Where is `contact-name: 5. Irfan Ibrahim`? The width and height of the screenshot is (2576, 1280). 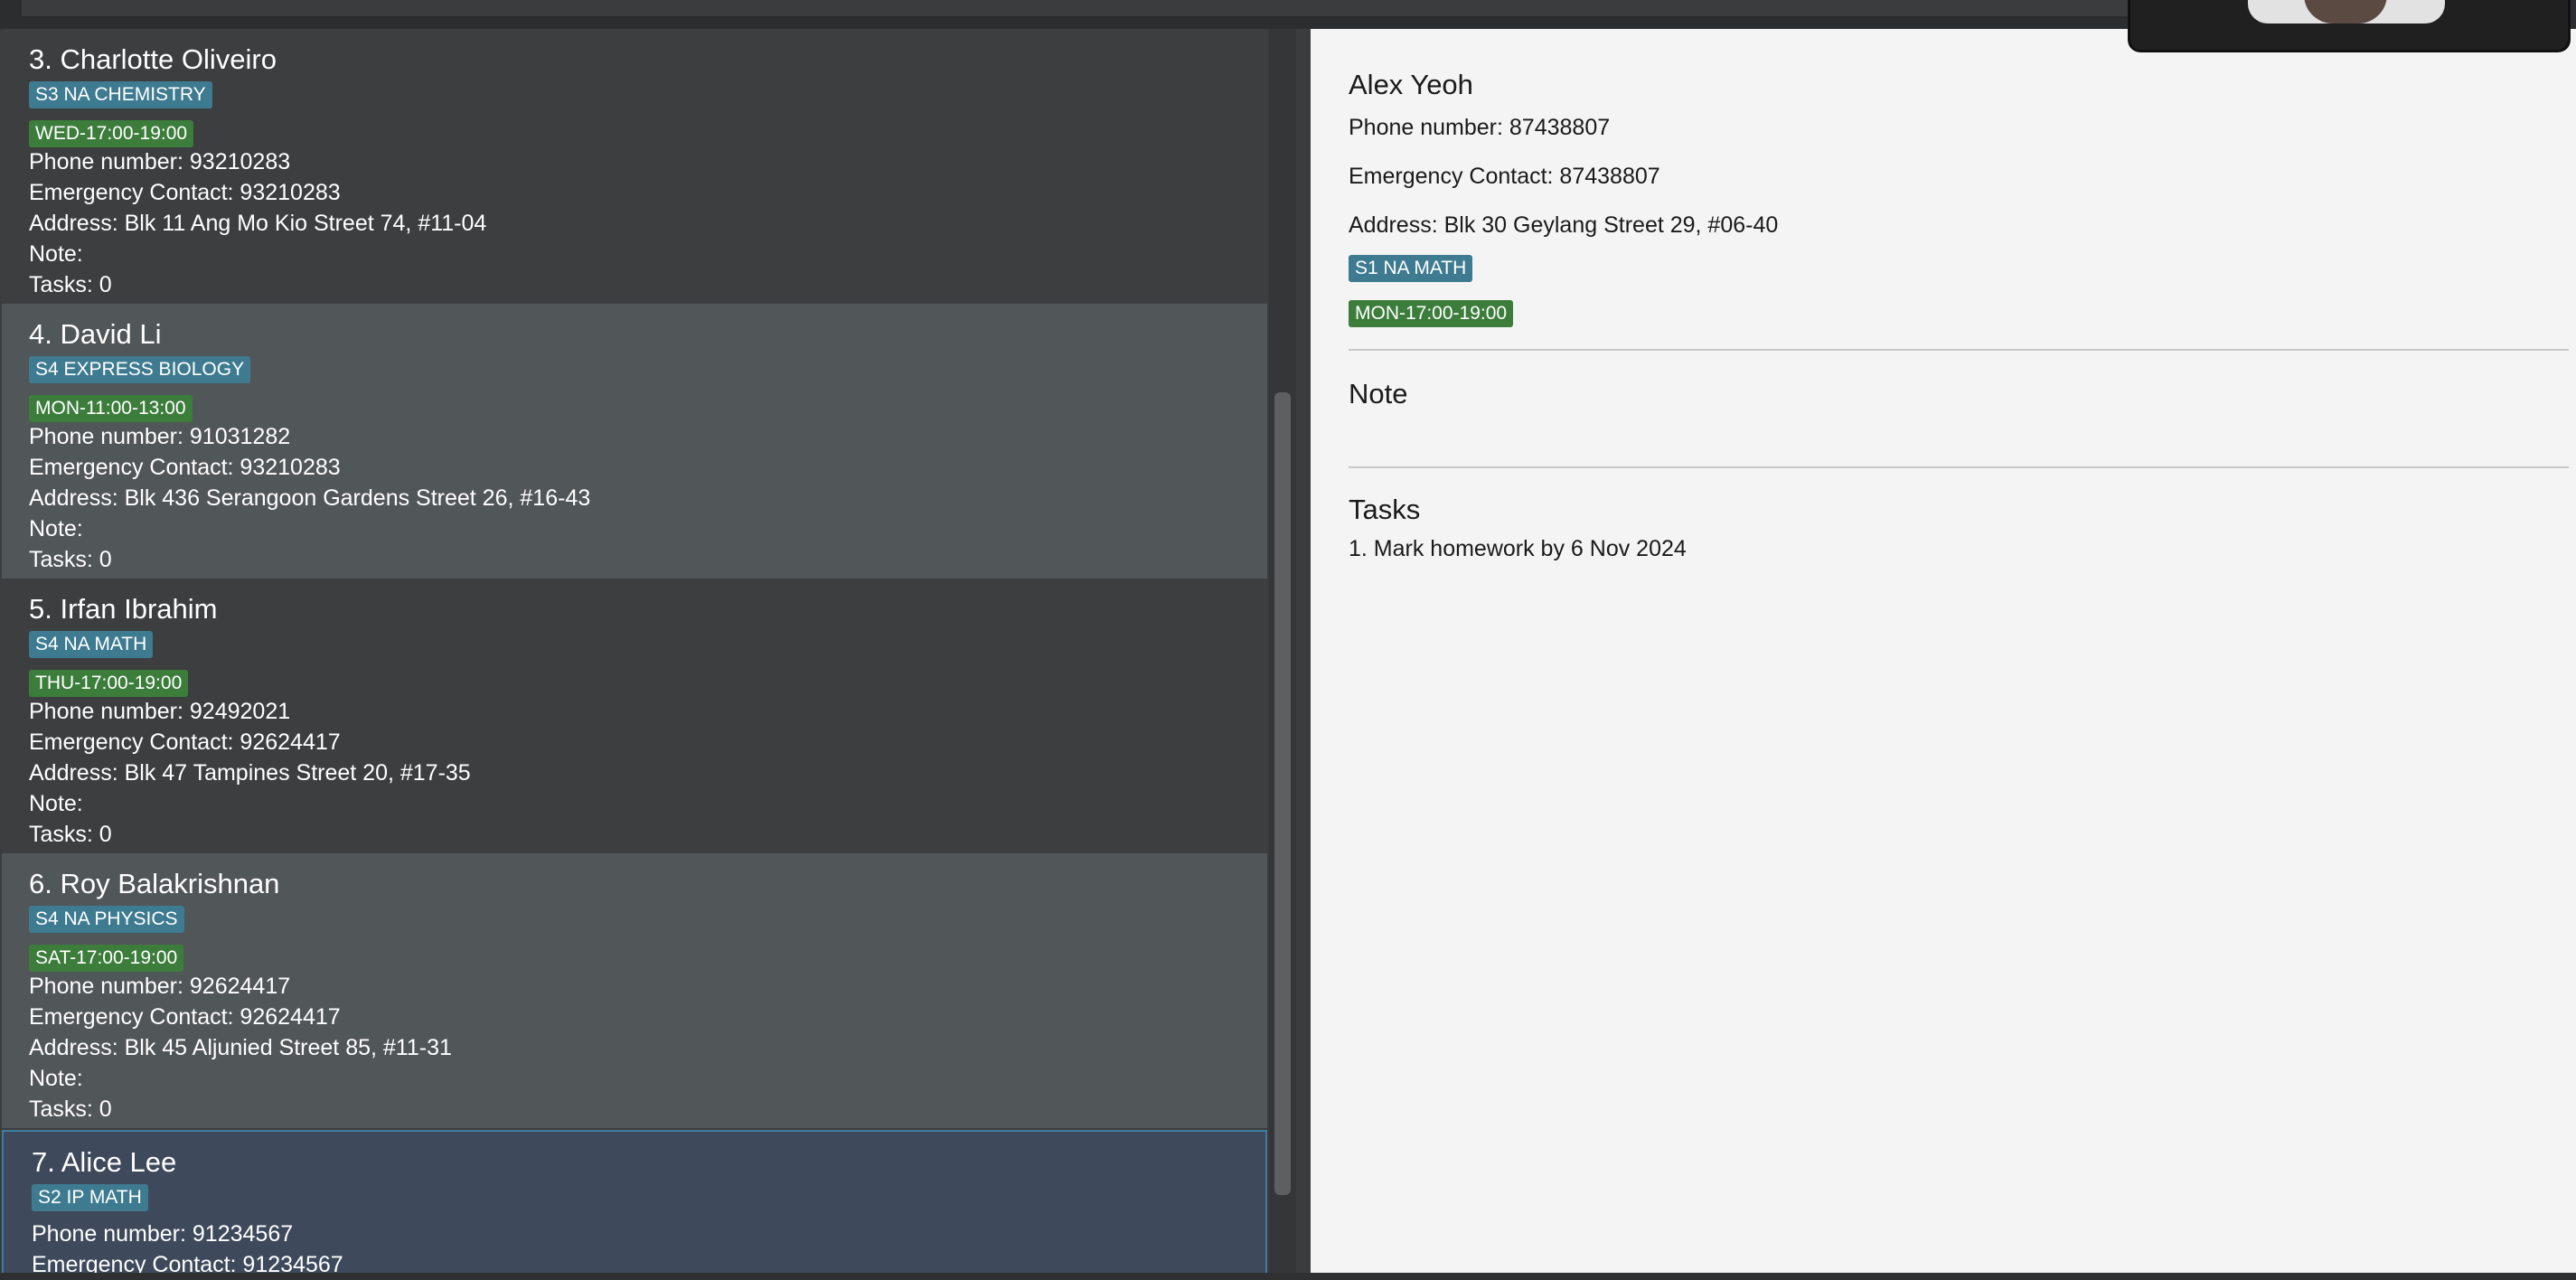
contact-name: 5. Irfan Ibrahim is located at coordinates (123, 609).